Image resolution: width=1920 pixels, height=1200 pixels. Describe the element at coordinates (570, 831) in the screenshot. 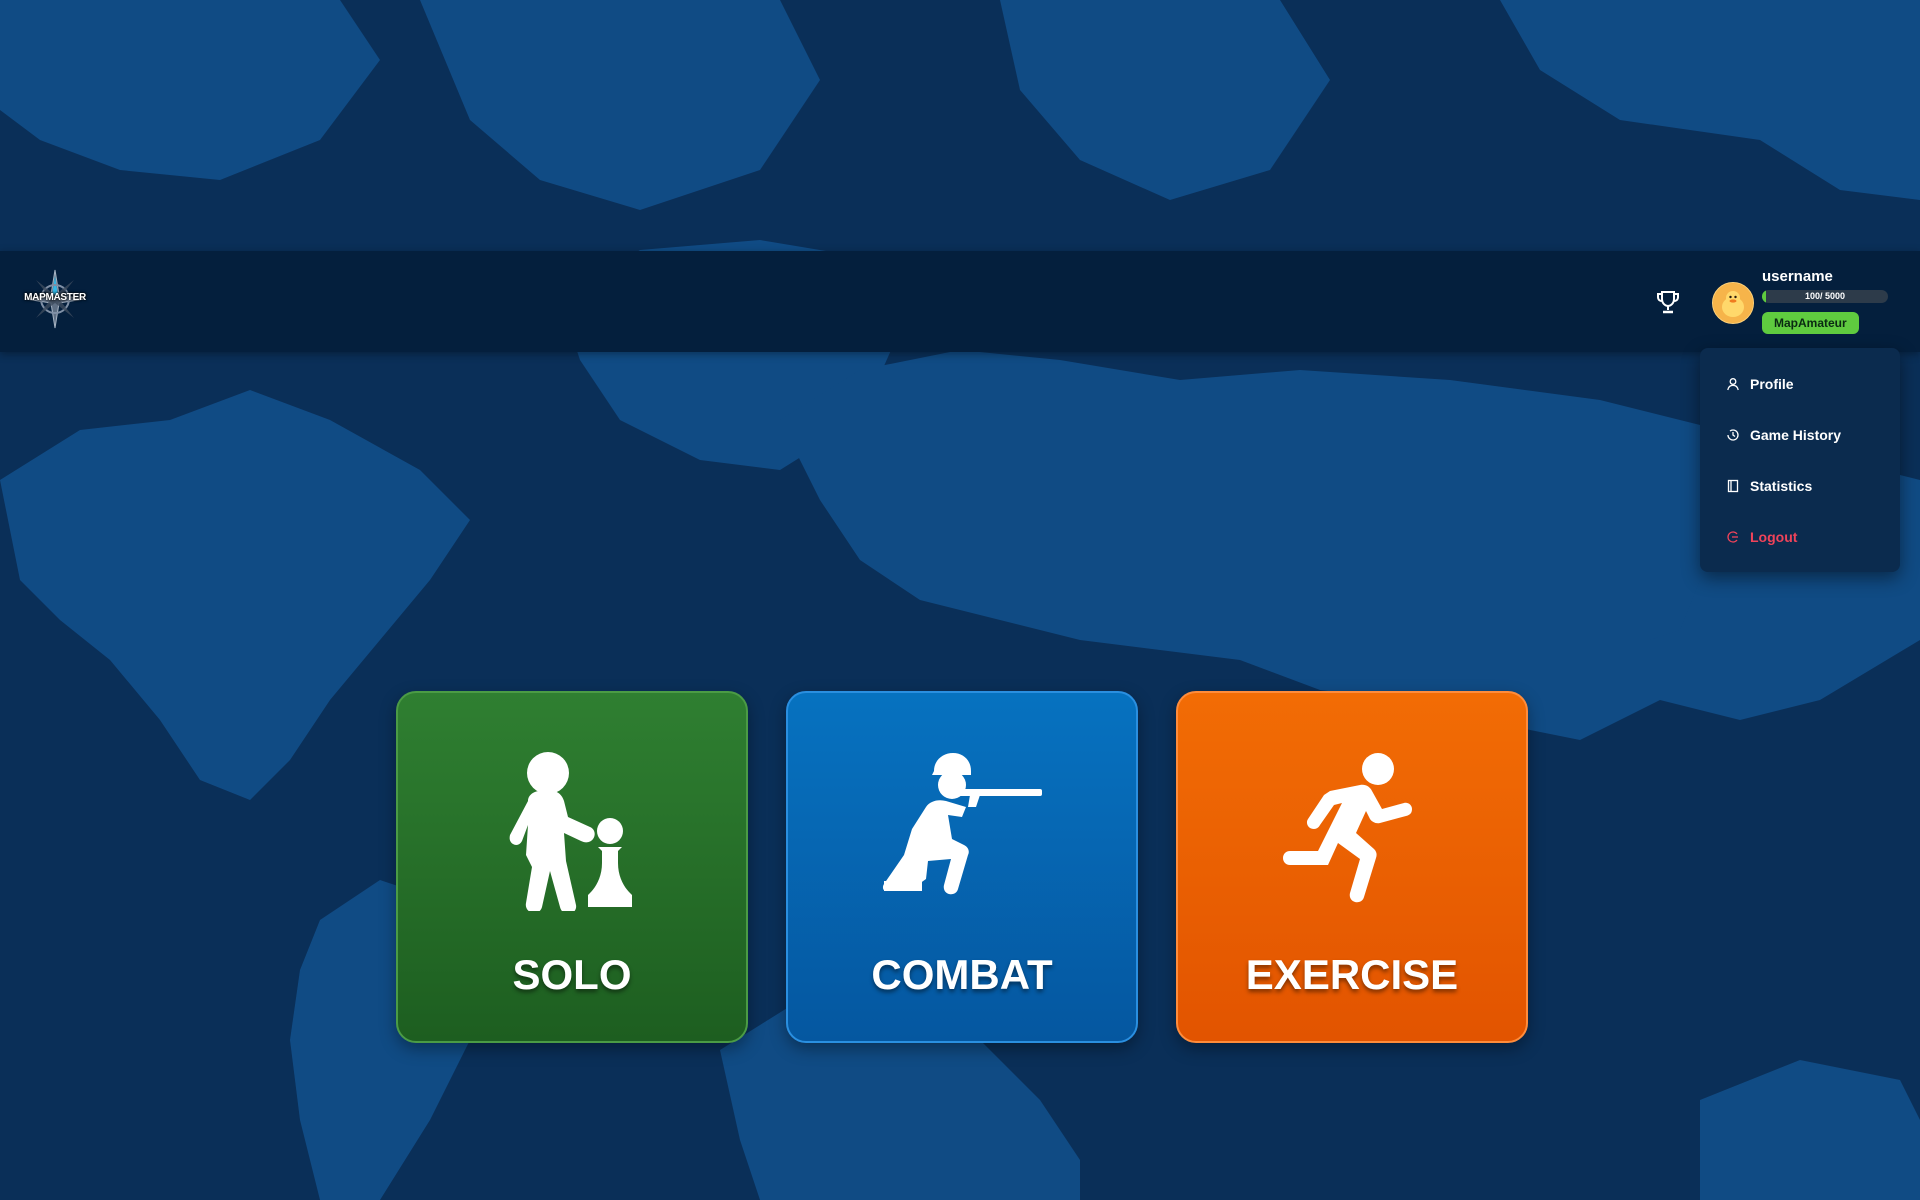

I see `chess-teacher-icon` at that location.